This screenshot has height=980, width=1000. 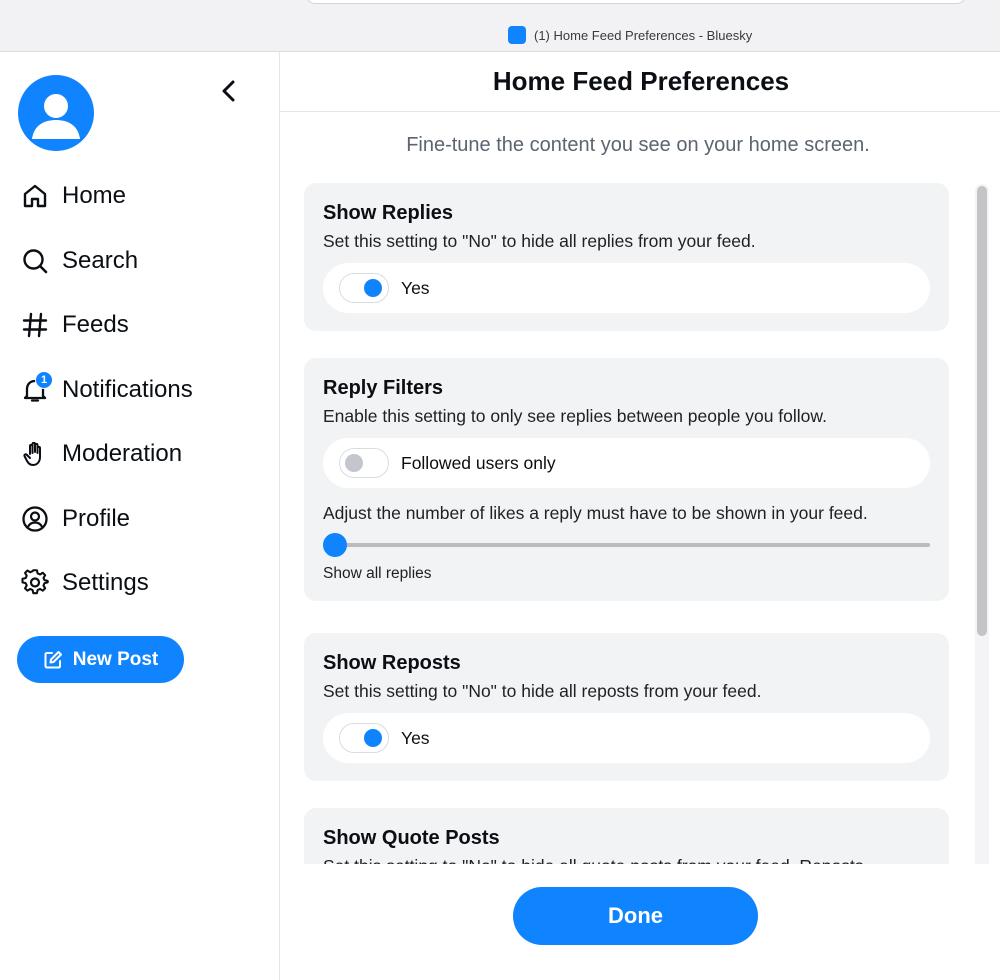 What do you see at coordinates (140, 519) in the screenshot?
I see `sidebar-item-profile: Profile` at bounding box center [140, 519].